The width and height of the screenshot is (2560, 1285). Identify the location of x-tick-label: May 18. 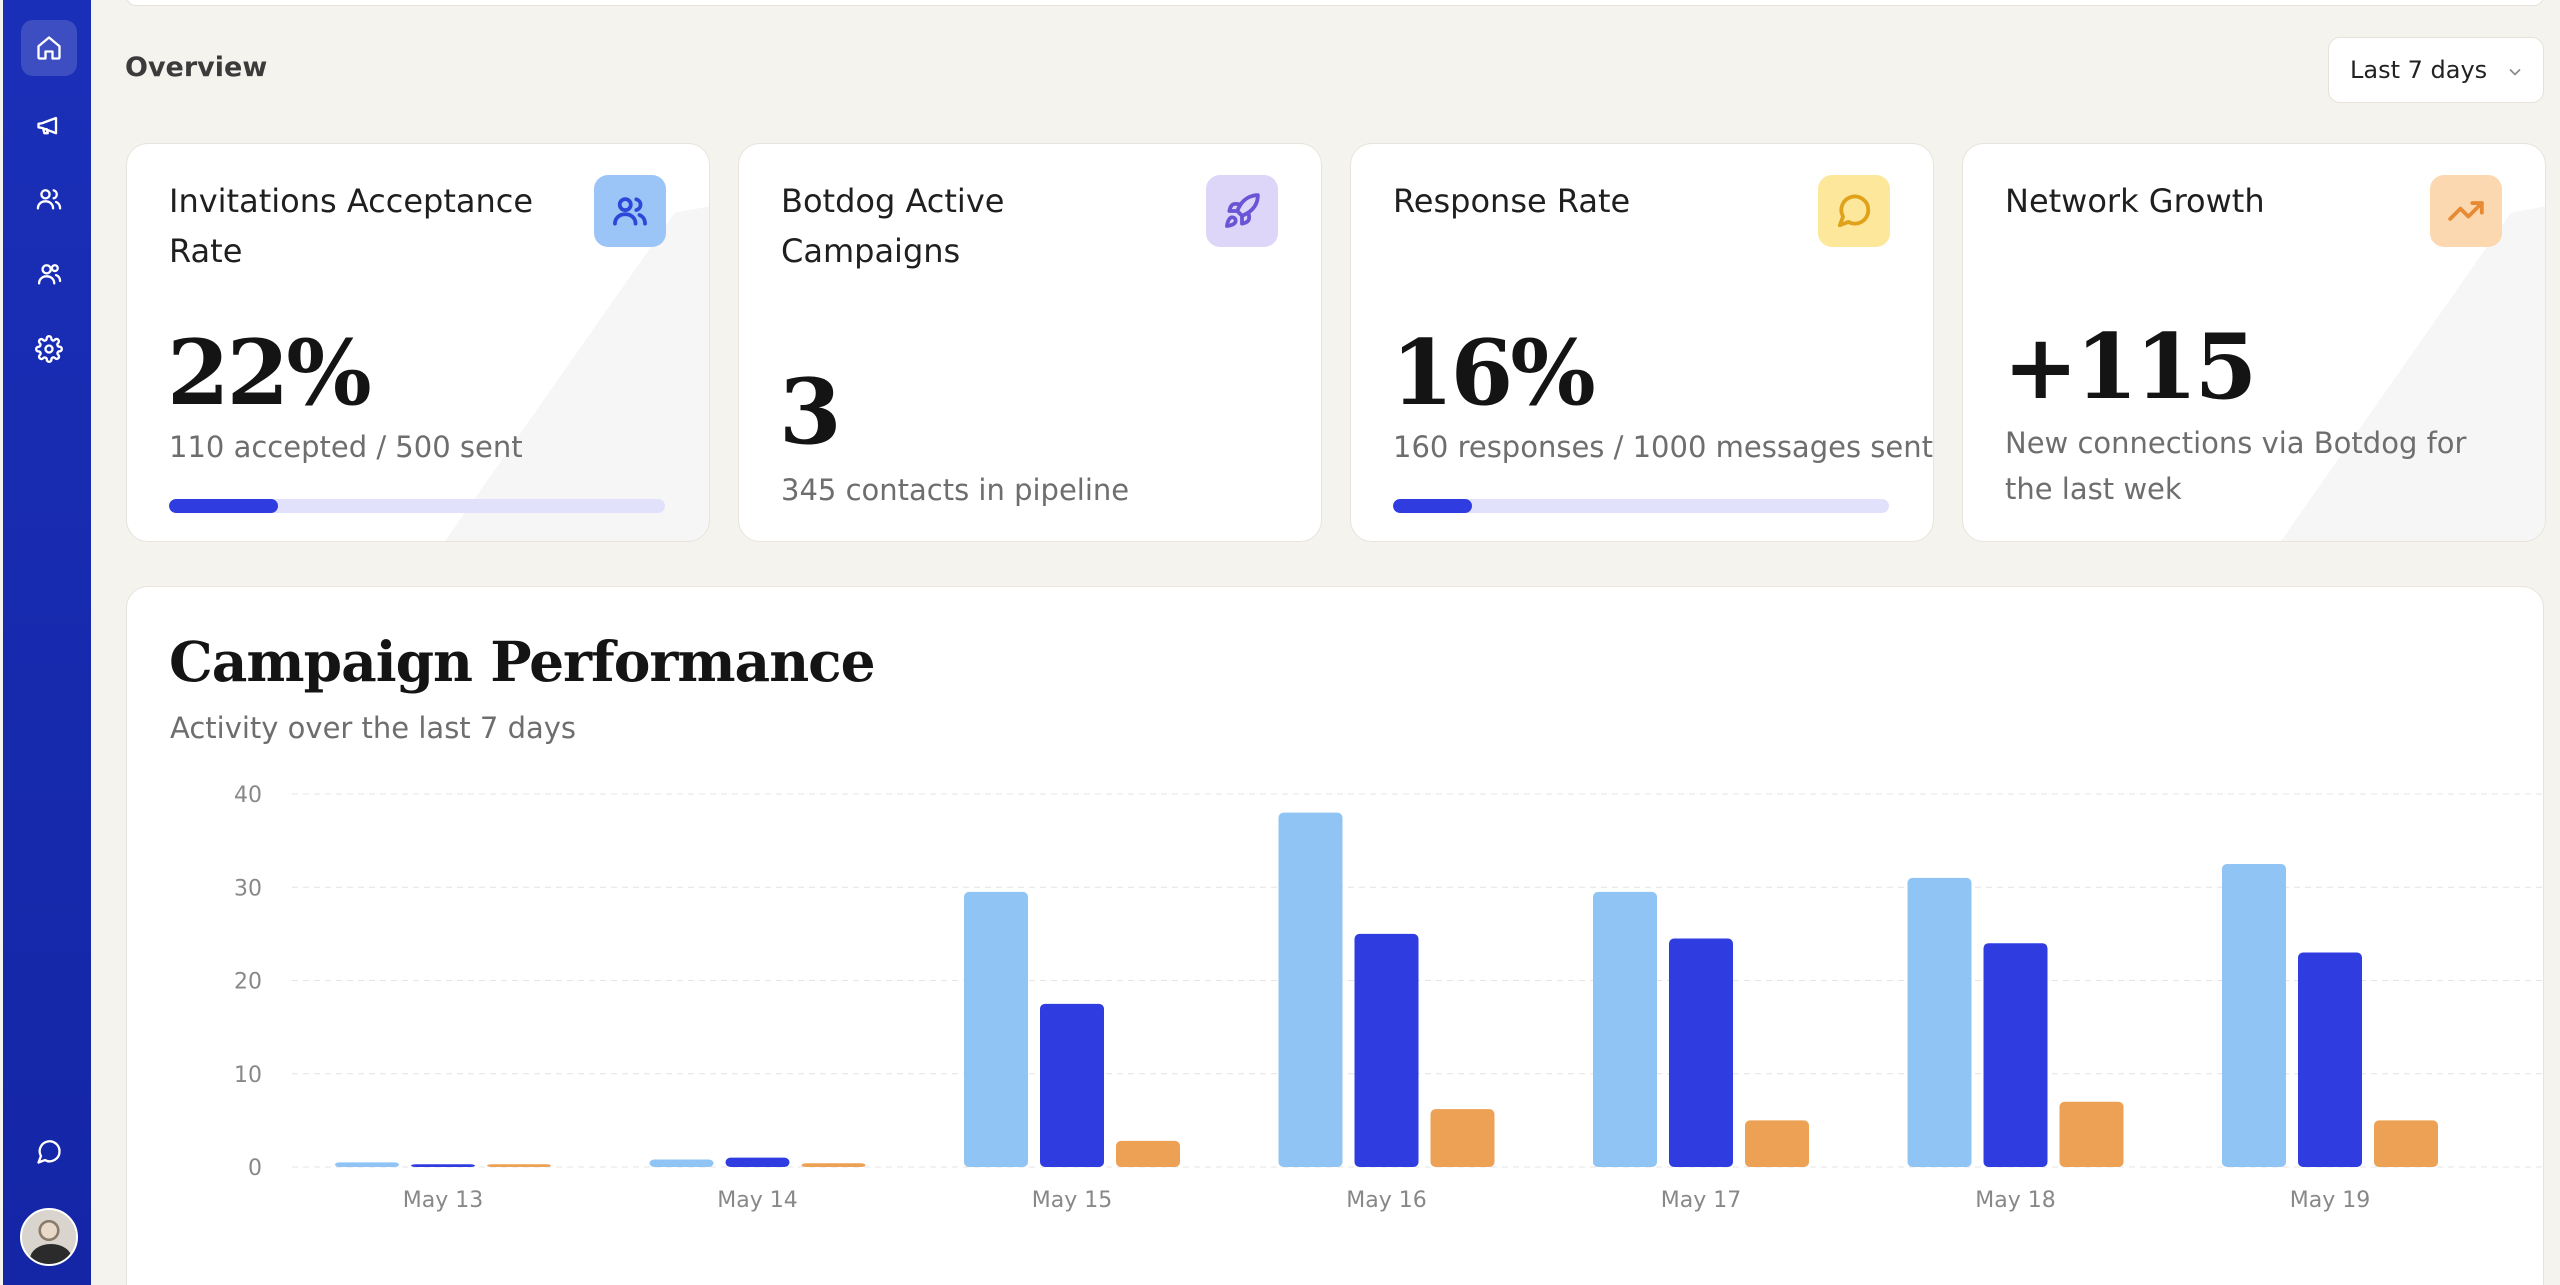
(2015, 1200).